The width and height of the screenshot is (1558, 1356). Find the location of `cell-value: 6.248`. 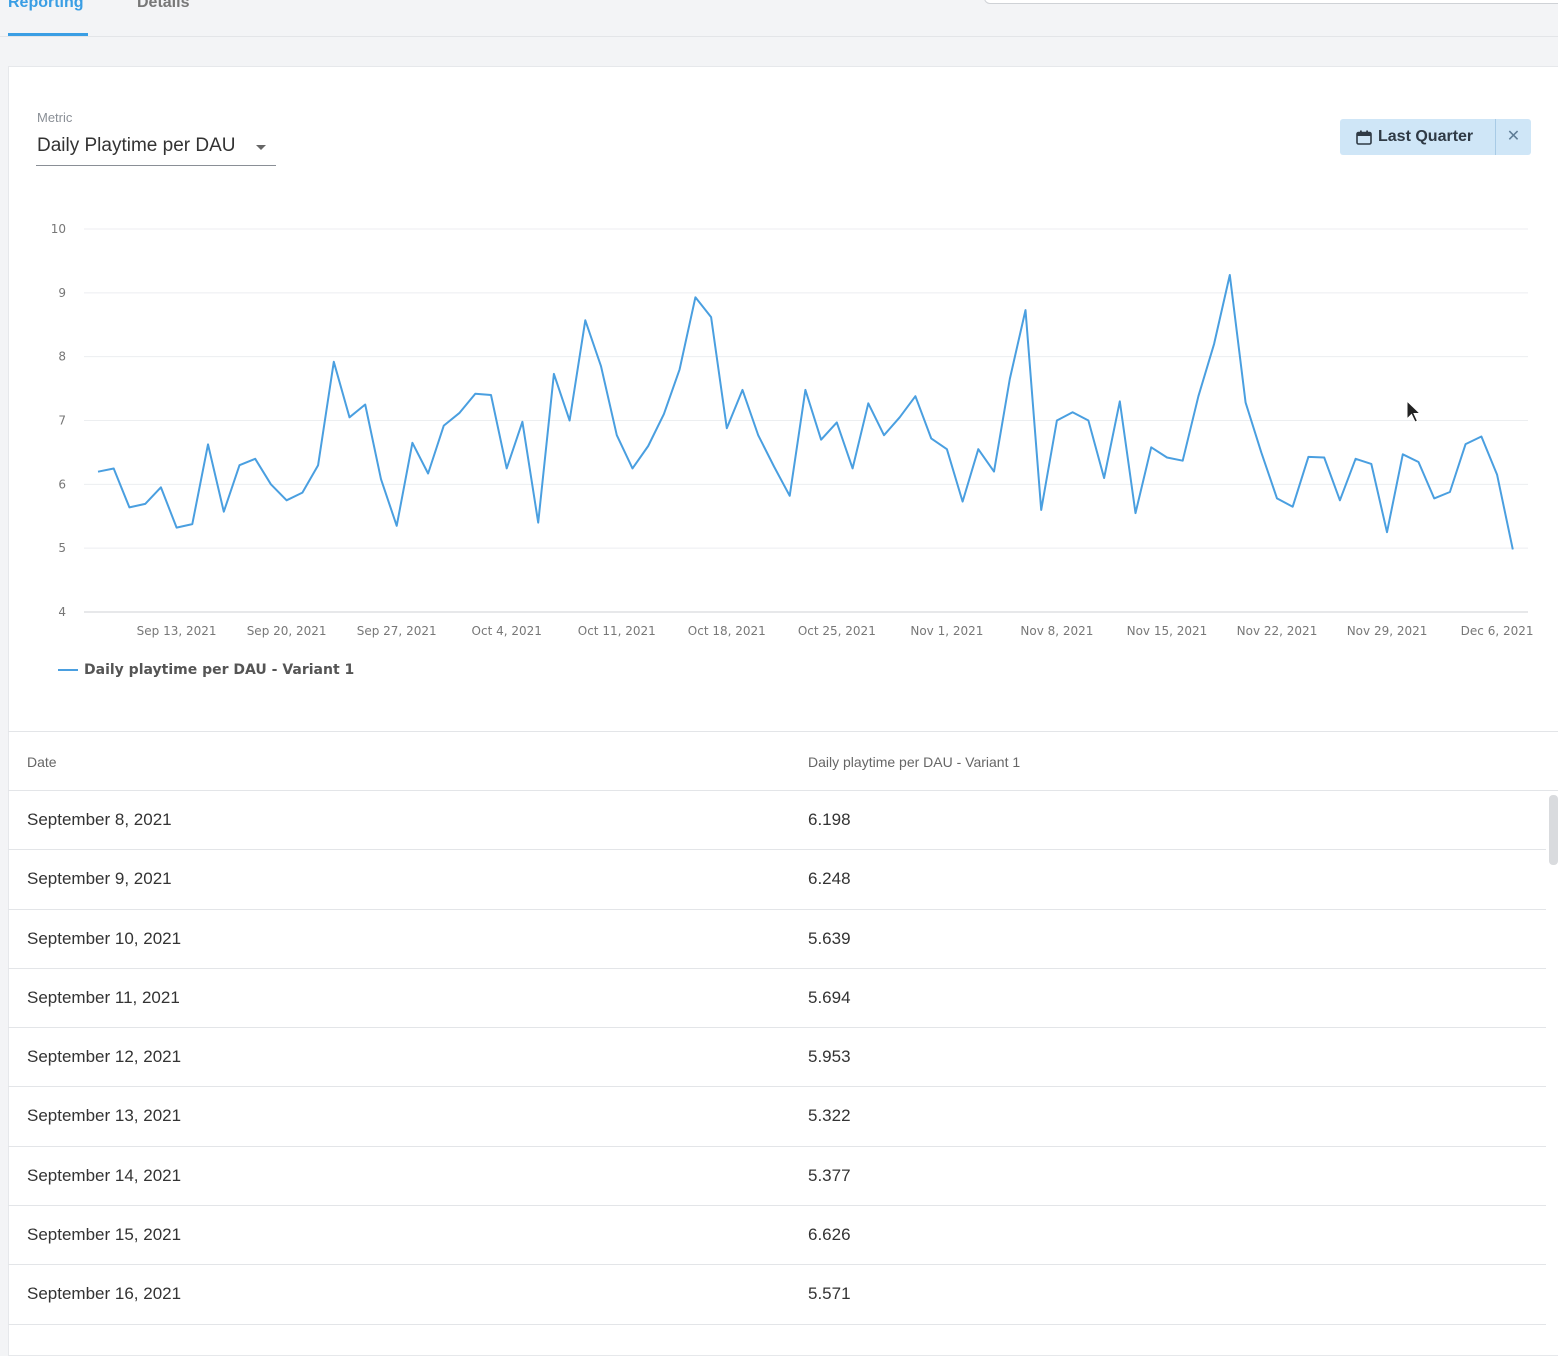

cell-value: 6.248 is located at coordinates (829, 879).